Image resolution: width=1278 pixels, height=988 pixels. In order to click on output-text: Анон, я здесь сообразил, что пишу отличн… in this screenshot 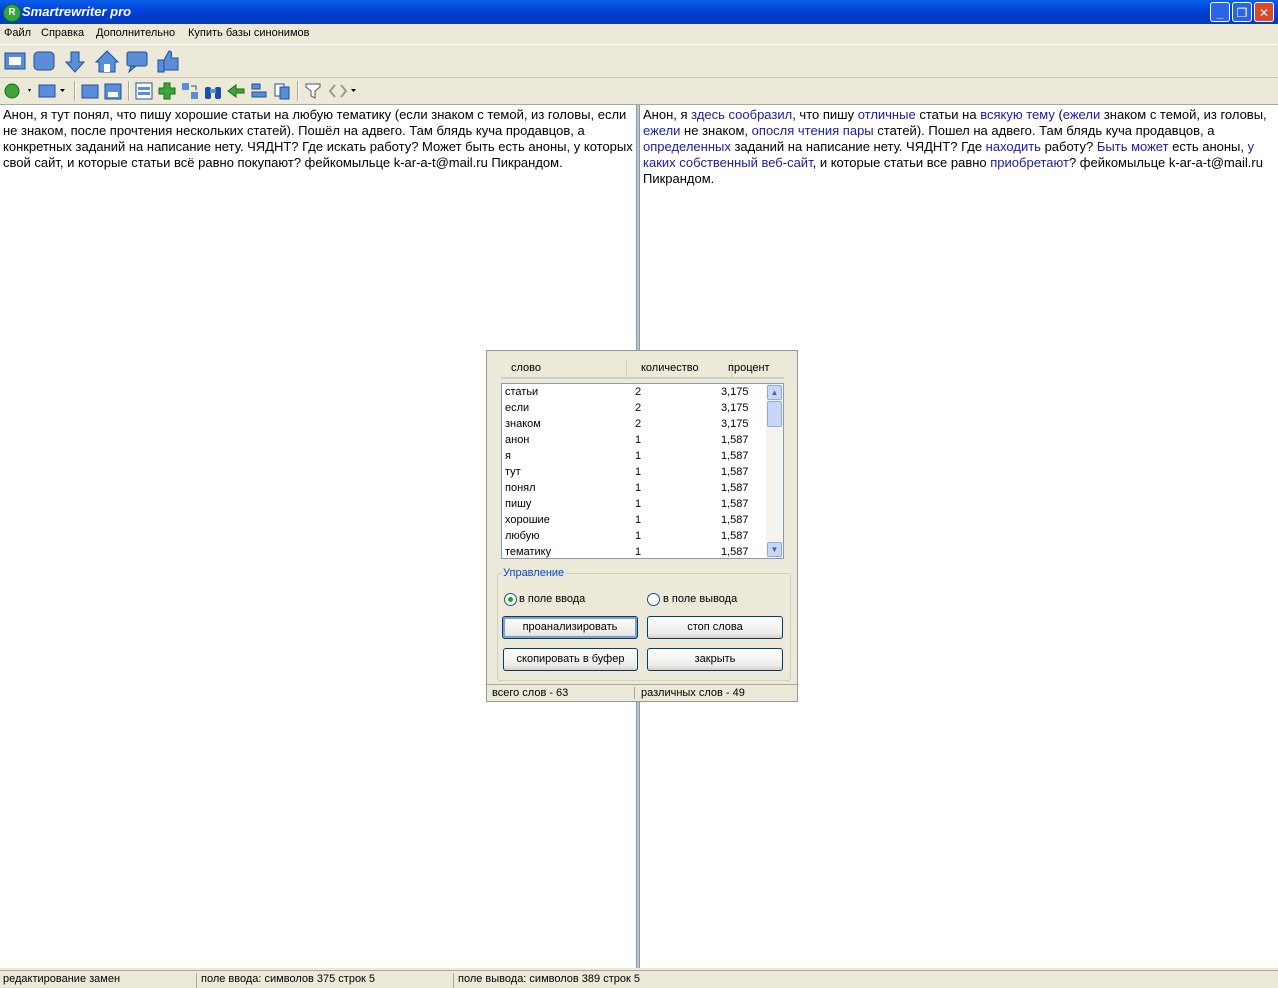, I will do `click(955, 146)`.